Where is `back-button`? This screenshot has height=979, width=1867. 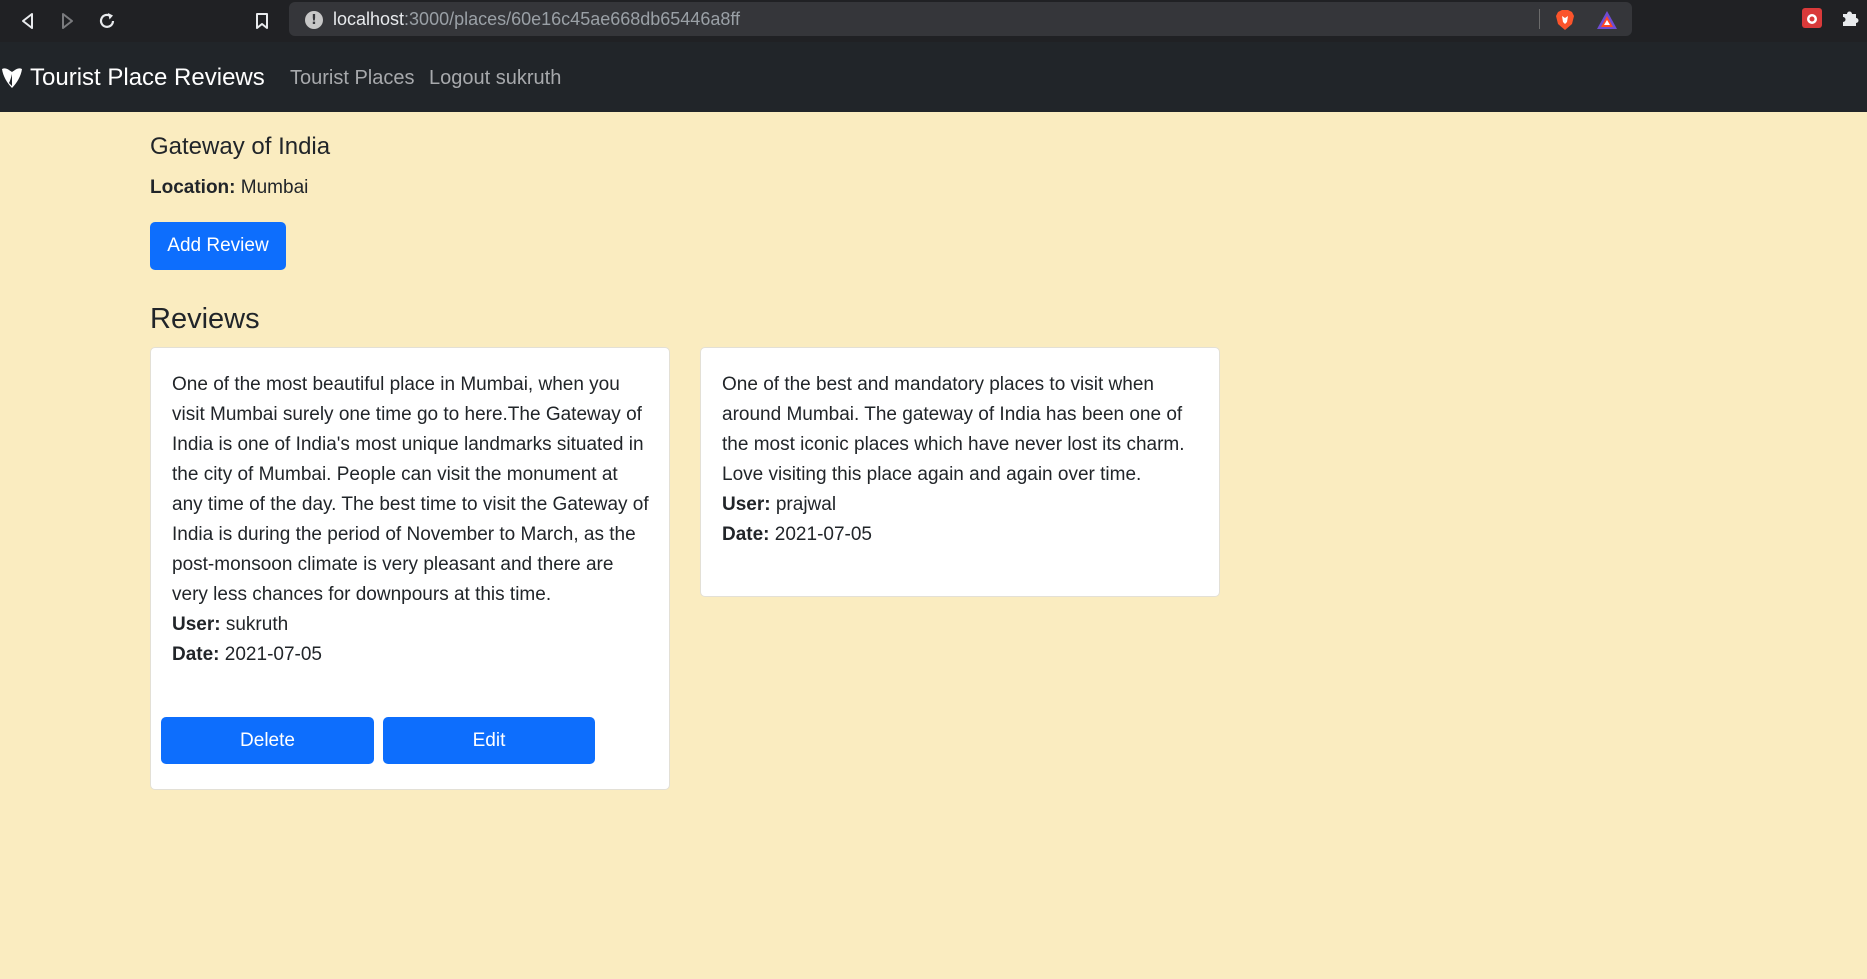 back-button is located at coordinates (28, 21).